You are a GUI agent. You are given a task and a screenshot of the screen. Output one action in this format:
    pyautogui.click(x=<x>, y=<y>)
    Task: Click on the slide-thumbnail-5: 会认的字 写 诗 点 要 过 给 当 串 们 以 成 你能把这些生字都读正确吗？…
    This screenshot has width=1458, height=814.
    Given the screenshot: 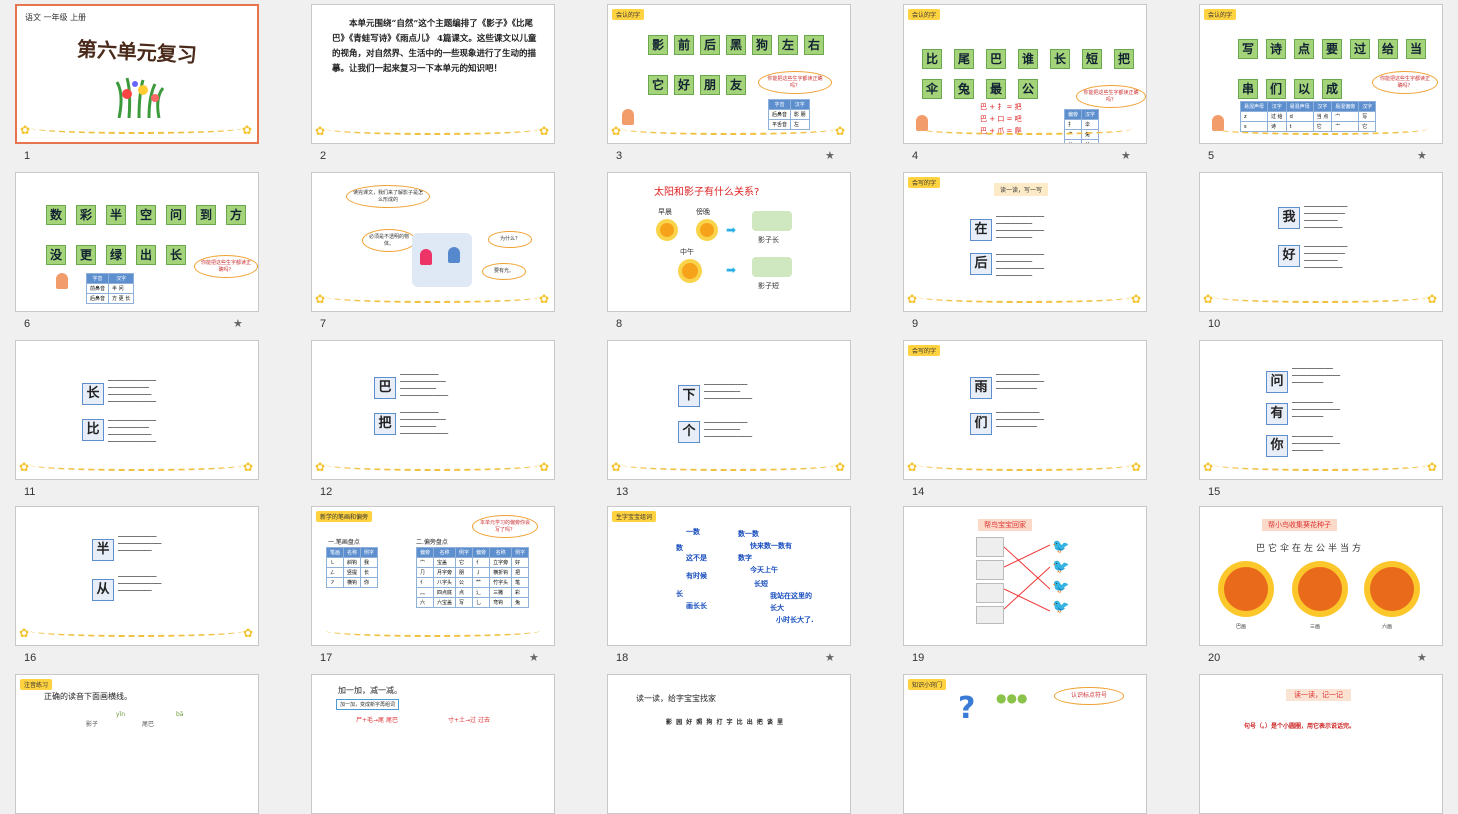 What is the action you would take?
    pyautogui.click(x=1321, y=74)
    